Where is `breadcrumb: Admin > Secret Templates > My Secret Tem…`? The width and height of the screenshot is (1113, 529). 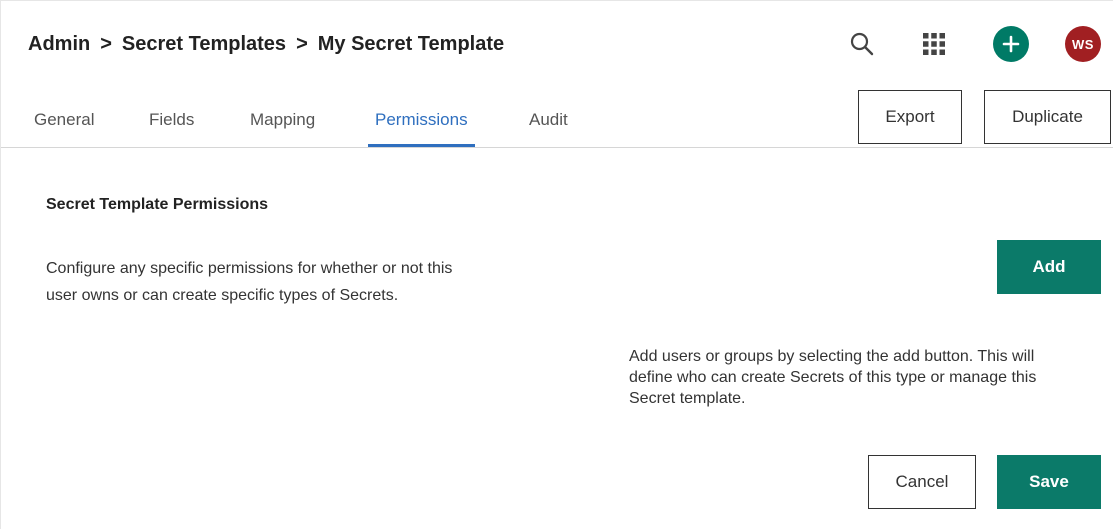 breadcrumb: Admin > Secret Templates > My Secret Tem… is located at coordinates (266, 44).